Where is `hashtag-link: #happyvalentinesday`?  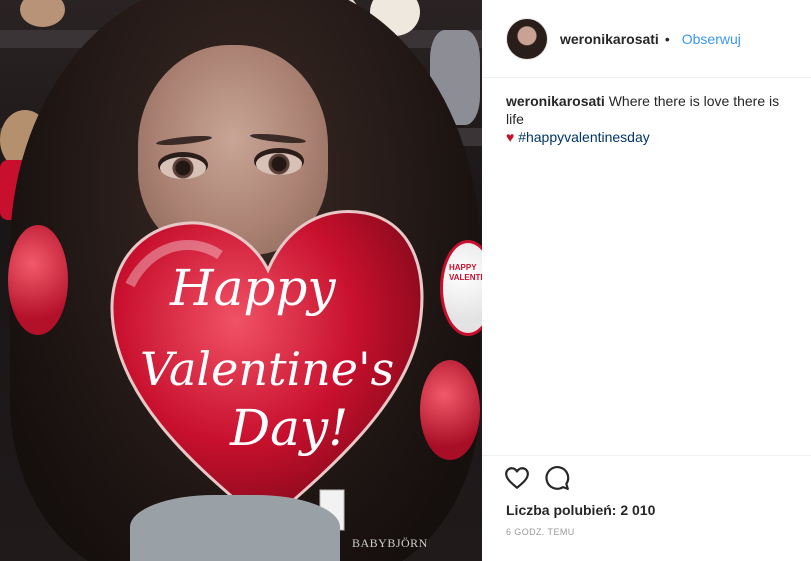
hashtag-link: #happyvalentinesday is located at coordinates (584, 137).